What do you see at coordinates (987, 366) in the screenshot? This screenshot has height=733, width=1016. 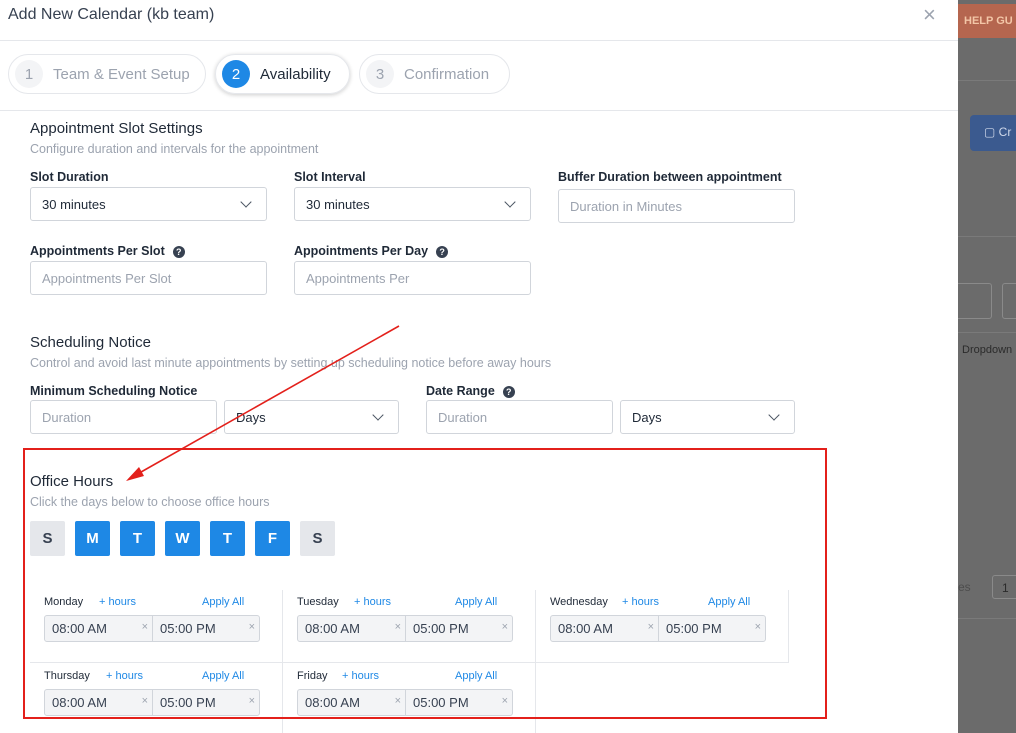 I see `background-app: HELP GU ▢ Cr Dropdown es 1` at bounding box center [987, 366].